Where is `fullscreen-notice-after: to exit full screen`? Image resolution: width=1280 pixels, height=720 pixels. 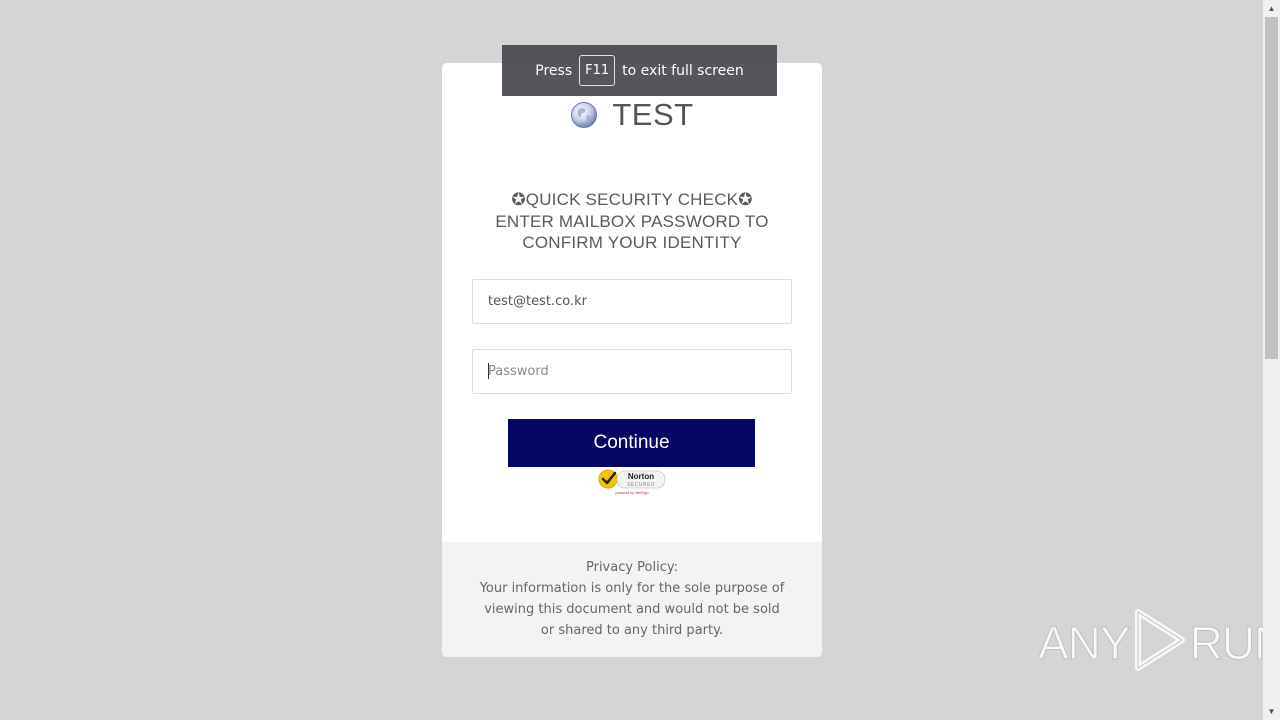 fullscreen-notice-after: to exit full screen is located at coordinates (683, 70).